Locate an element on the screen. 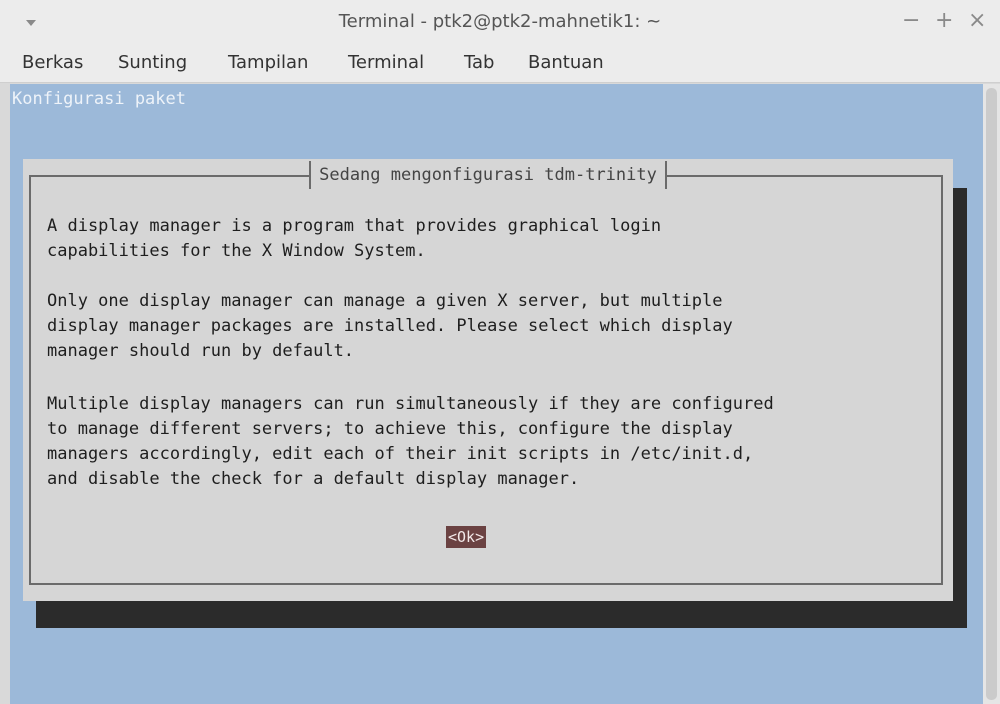 This screenshot has height=704, width=1000. window-title: Terminal - ptk2@ptk2-mahnetik1: ~ is located at coordinates (500, 21).